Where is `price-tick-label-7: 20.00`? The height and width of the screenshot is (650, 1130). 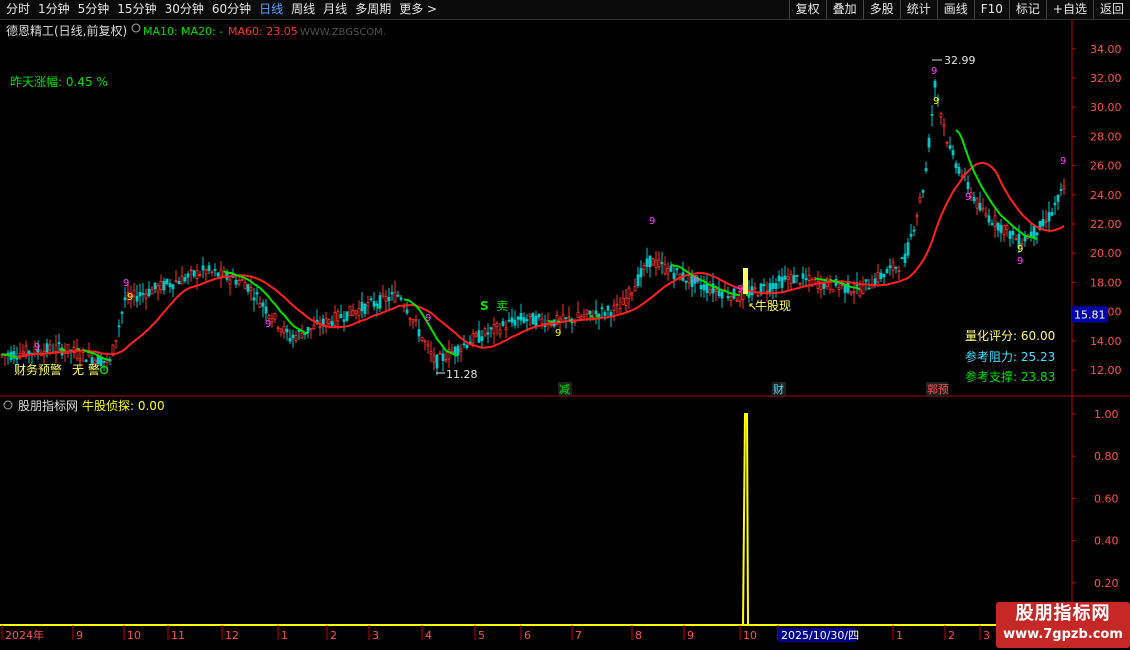
price-tick-label-7: 20.00 is located at coordinates (1106, 253).